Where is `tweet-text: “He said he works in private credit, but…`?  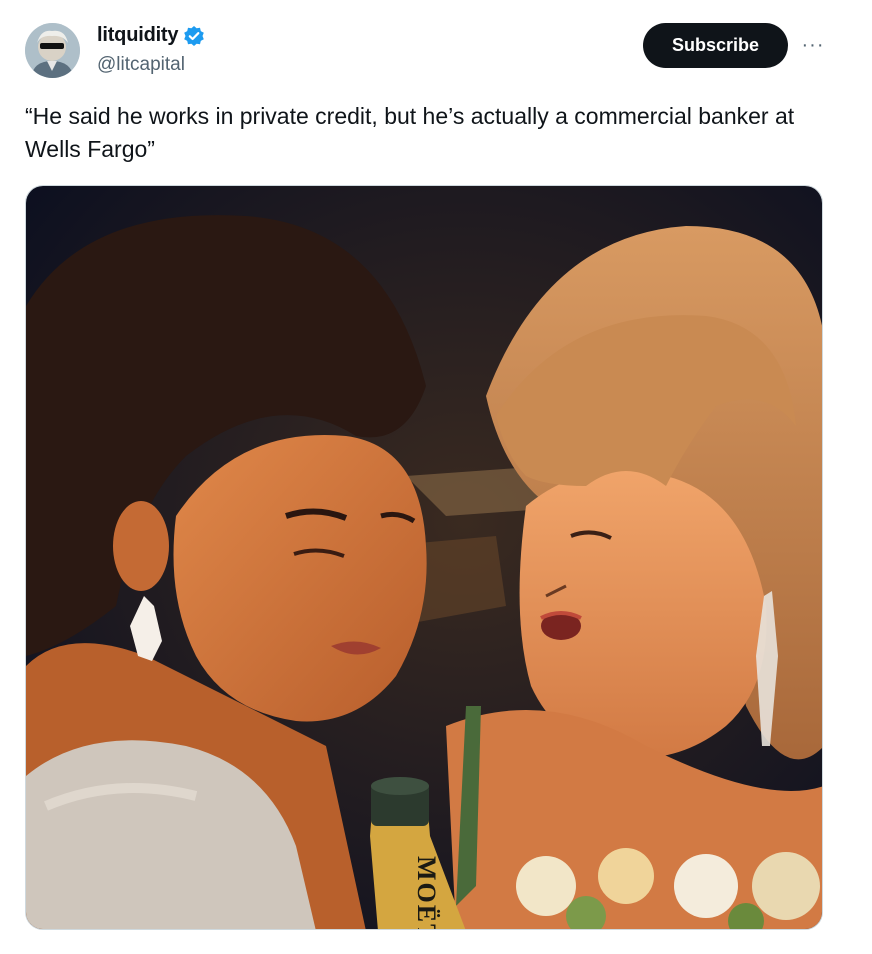
tweet-text: “He said he works in private credit, but… is located at coordinates (410, 132).